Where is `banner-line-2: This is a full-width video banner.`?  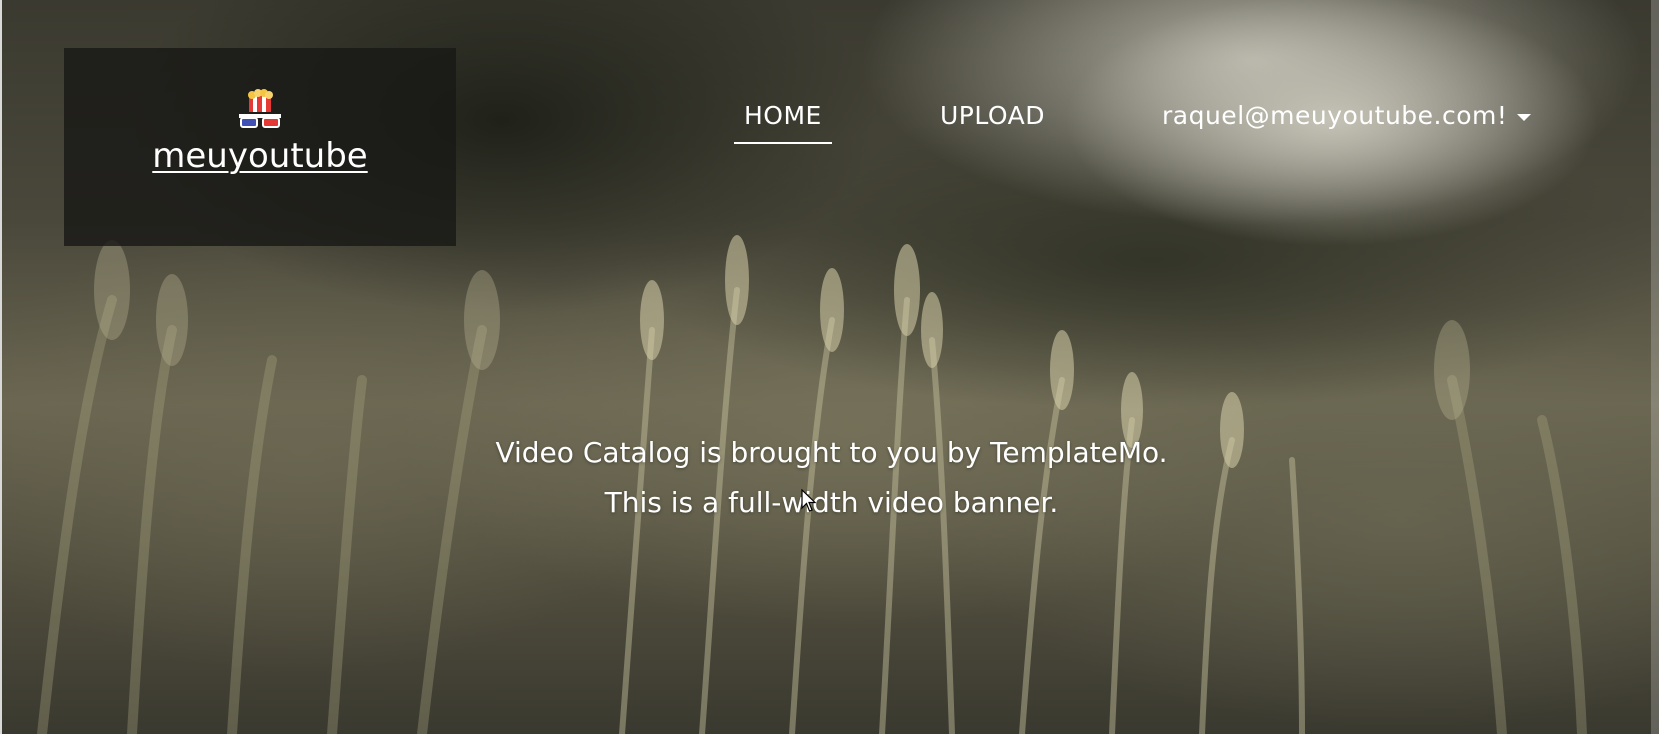
banner-line-2: This is a full-width video banner. is located at coordinates (831, 502).